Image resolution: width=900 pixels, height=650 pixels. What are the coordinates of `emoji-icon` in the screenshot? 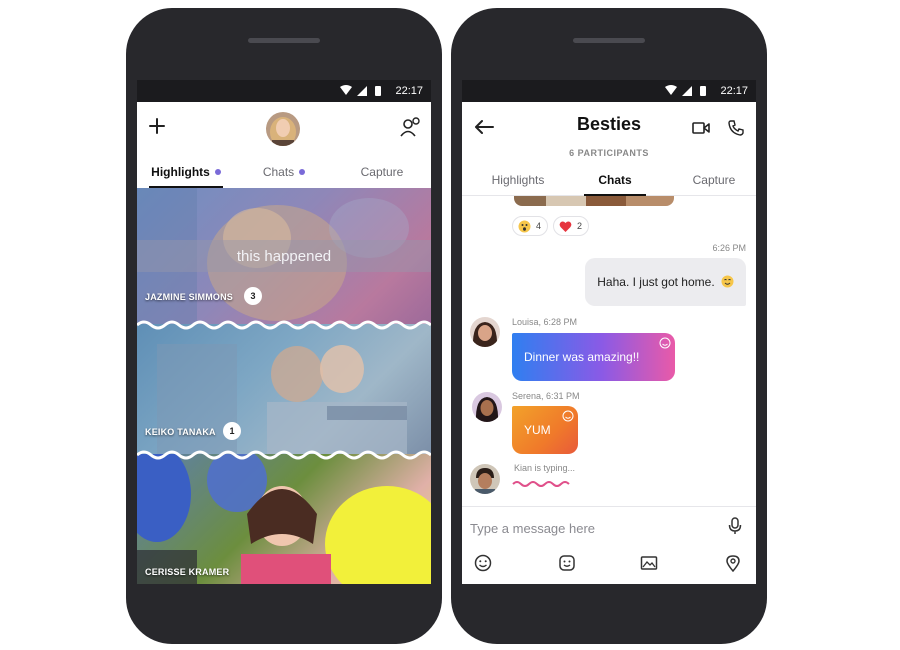 It's located at (483, 563).